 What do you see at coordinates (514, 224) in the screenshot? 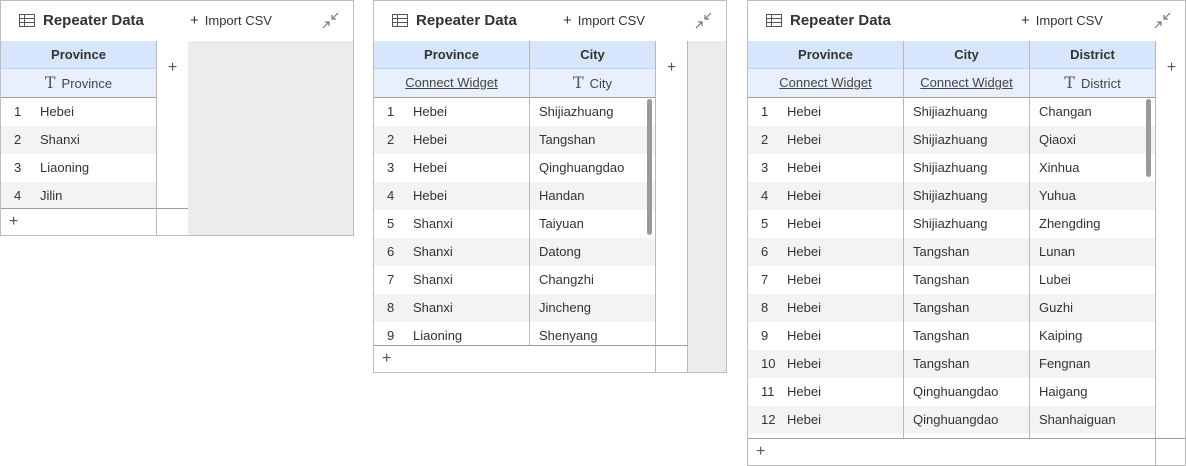
I see `table-row: 5 Shanxi Taiyuan` at bounding box center [514, 224].